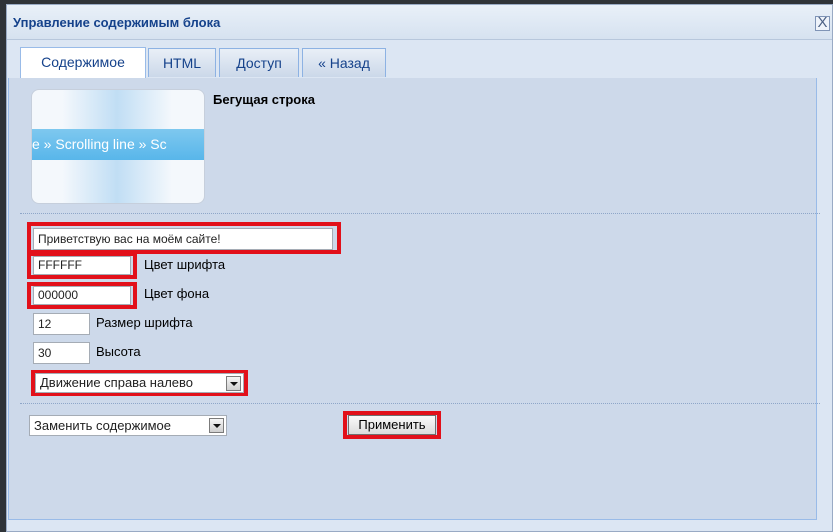 The image size is (833, 532). What do you see at coordinates (392, 425) in the screenshot?
I see `apply-button: Применить` at bounding box center [392, 425].